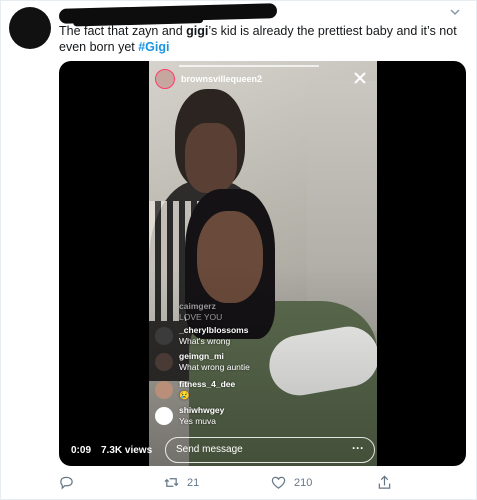  Describe the element at coordinates (184, 395) in the screenshot. I see `ig-comment-message: 😢` at that location.